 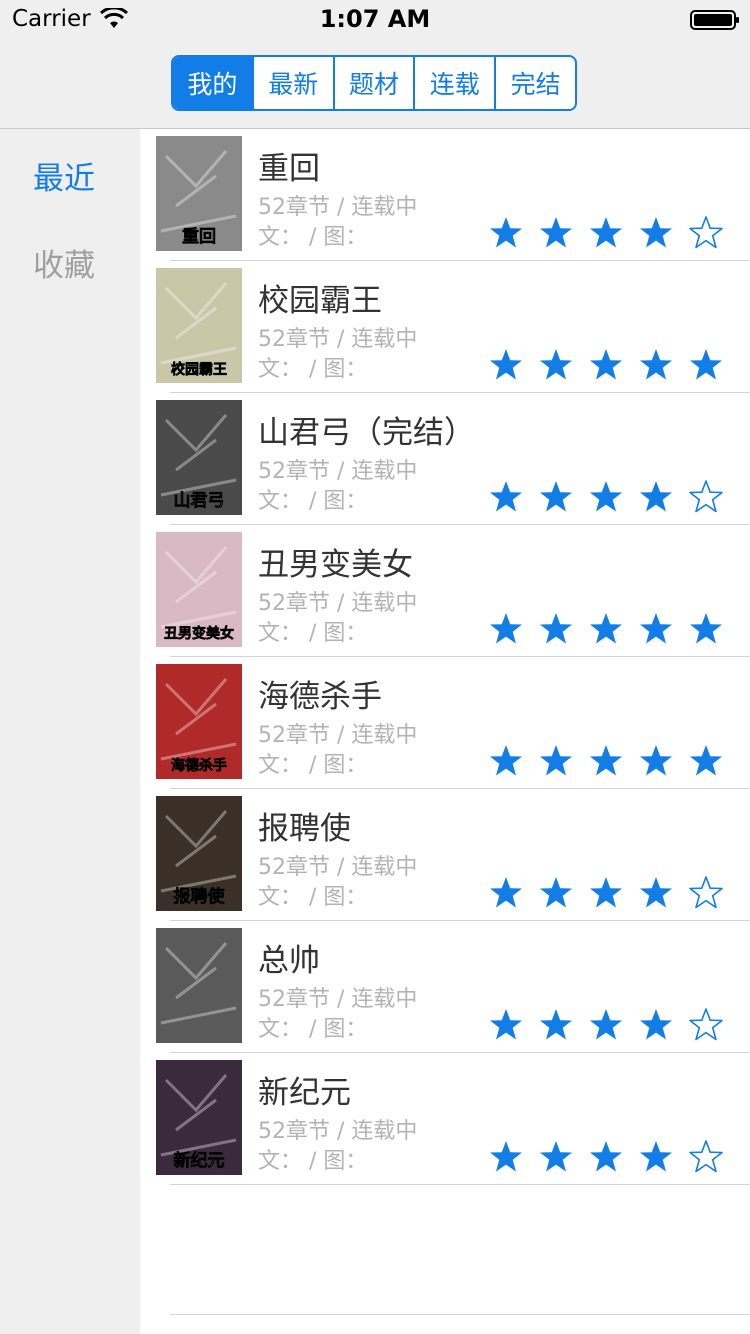 What do you see at coordinates (199, 765) in the screenshot?
I see `svg-text: 海德杀手` at bounding box center [199, 765].